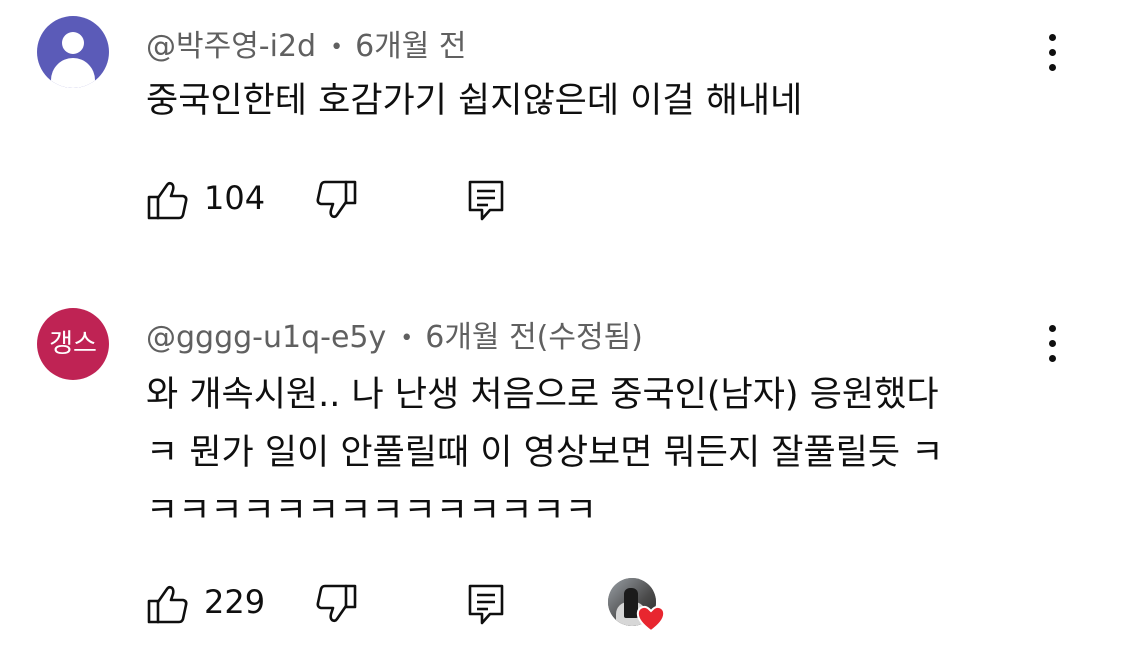 This screenshot has width=1125, height=650. I want to click on comment-line: 중국인한테 호감가기 쉽지않은데 이걸 해내네, so click(474, 101).